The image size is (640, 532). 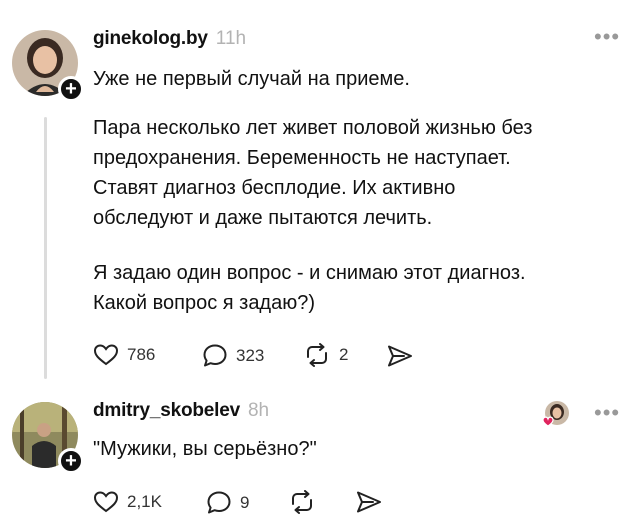 What do you see at coordinates (233, 355) in the screenshot?
I see `comment-button: 323` at bounding box center [233, 355].